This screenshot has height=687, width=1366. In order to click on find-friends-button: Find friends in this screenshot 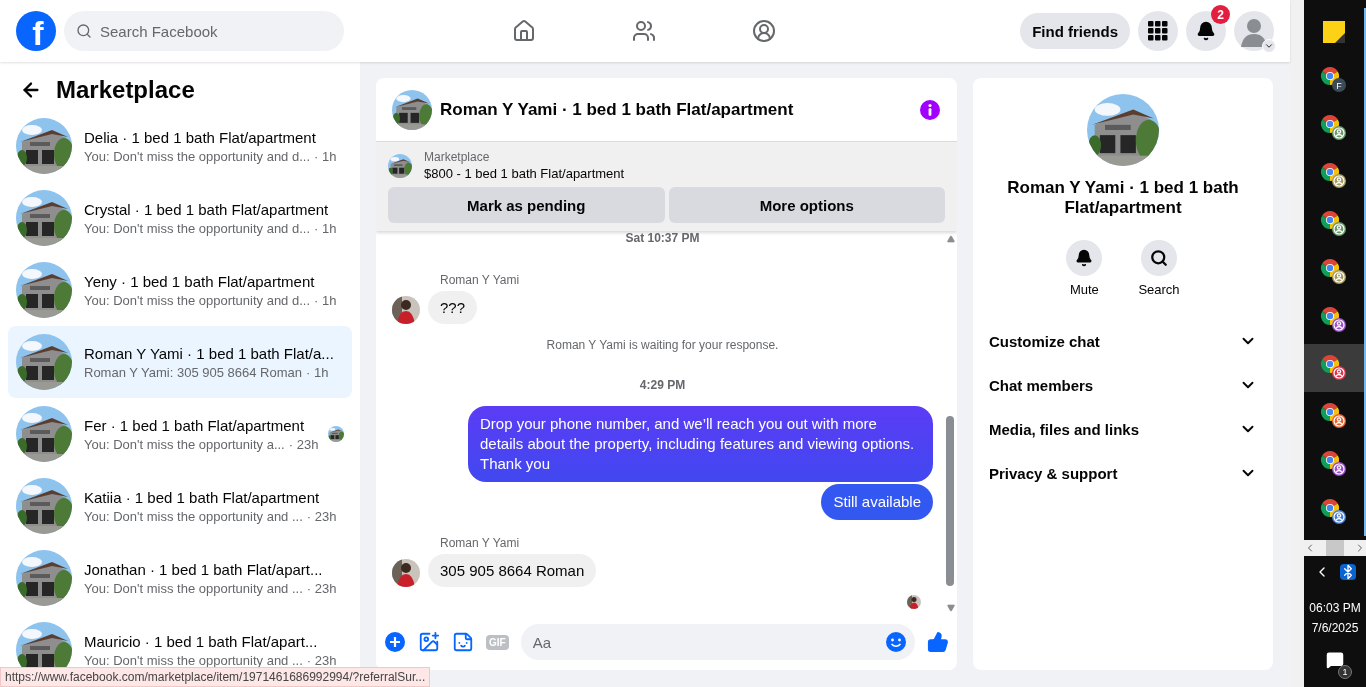, I will do `click(1075, 31)`.